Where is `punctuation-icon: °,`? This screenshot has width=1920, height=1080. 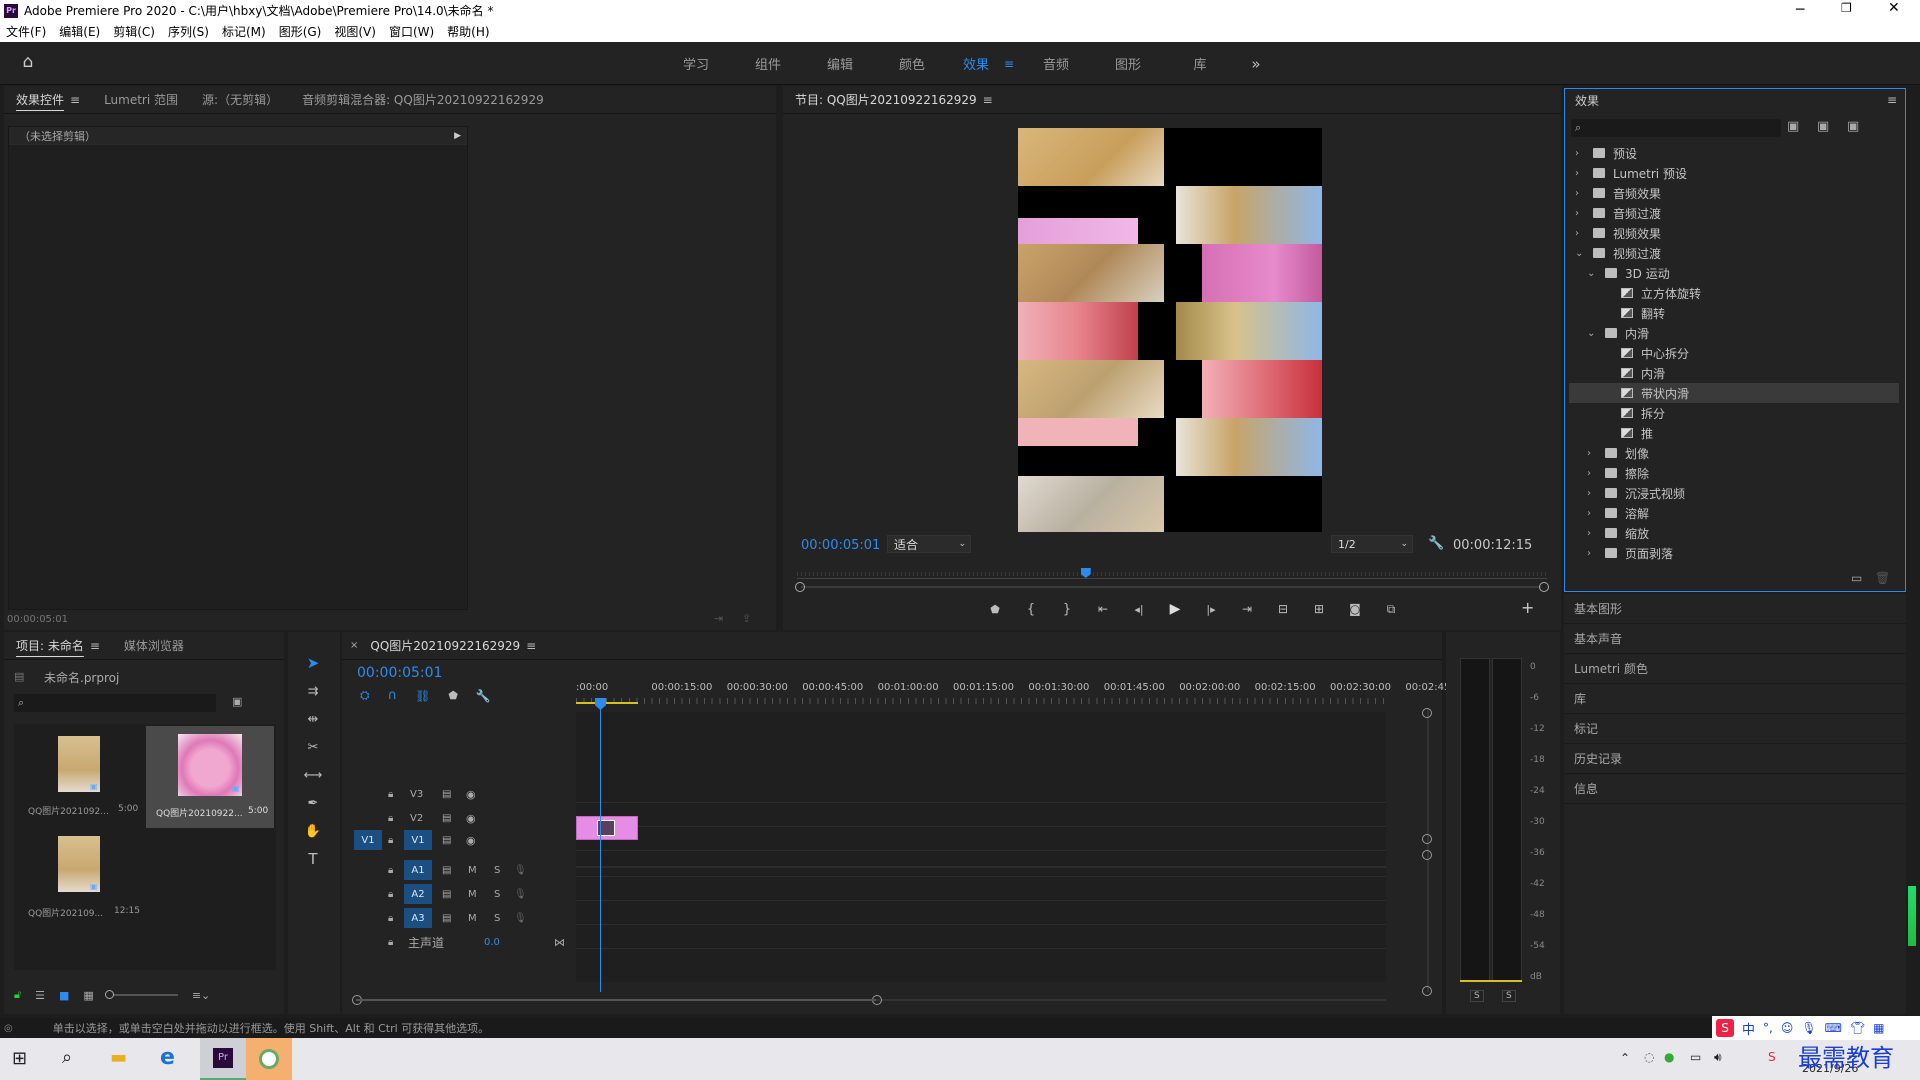 punctuation-icon: °, is located at coordinates (1768, 1028).